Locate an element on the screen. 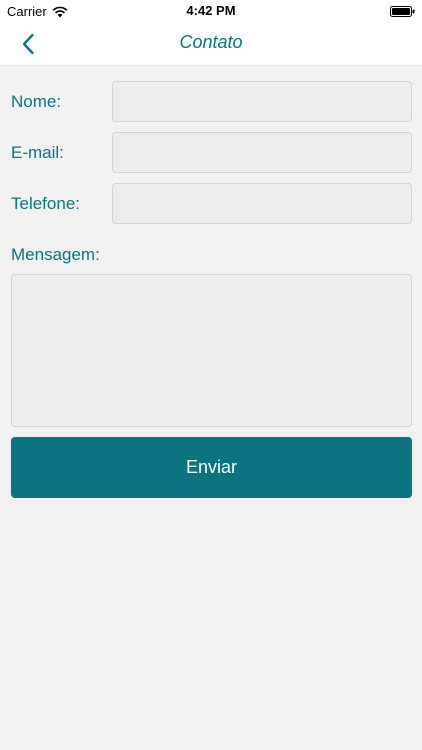 The image size is (422, 750). page-title: Contato is located at coordinates (211, 42).